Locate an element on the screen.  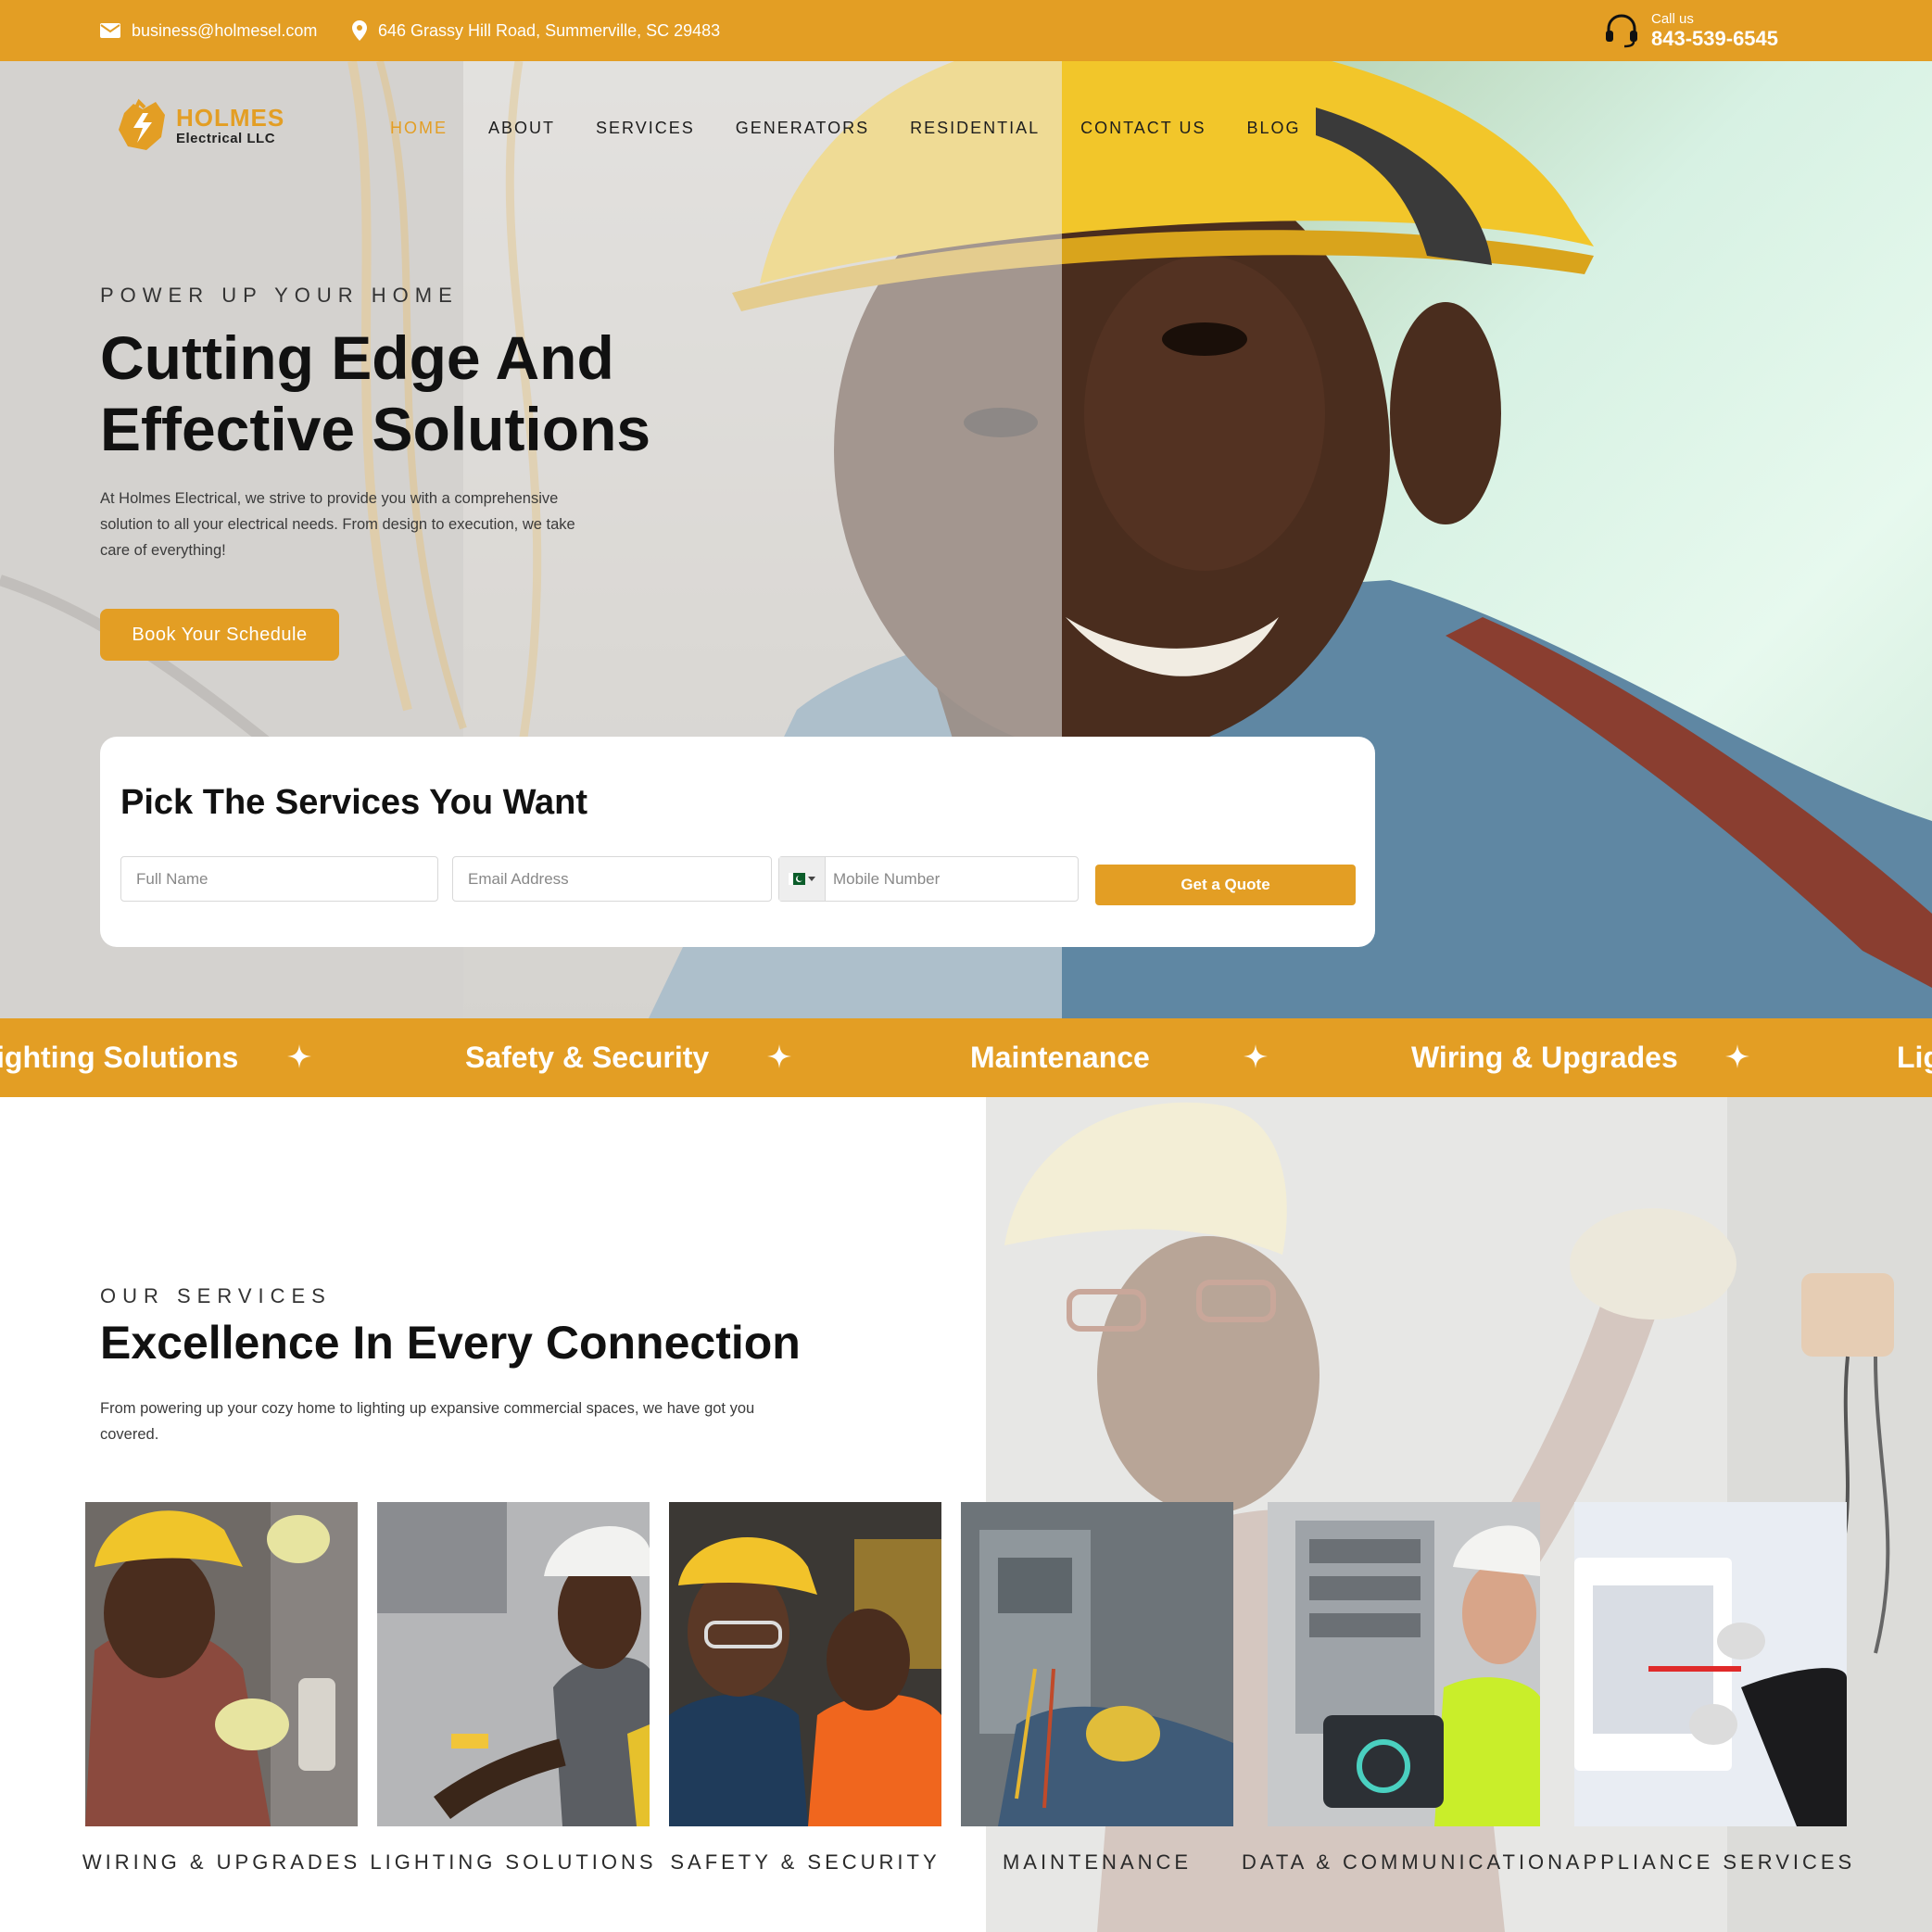
marquee-item: ighting Solutions is located at coordinates (120, 1057).